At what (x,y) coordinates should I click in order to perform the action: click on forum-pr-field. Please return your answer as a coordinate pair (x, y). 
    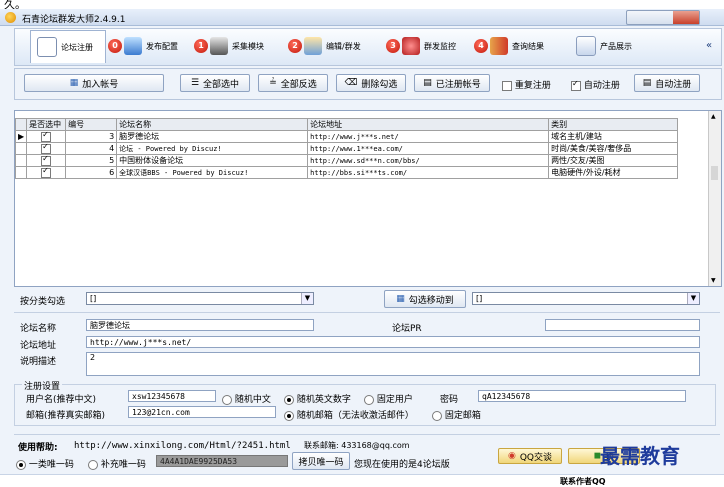
    Looking at the image, I should click on (622, 325).